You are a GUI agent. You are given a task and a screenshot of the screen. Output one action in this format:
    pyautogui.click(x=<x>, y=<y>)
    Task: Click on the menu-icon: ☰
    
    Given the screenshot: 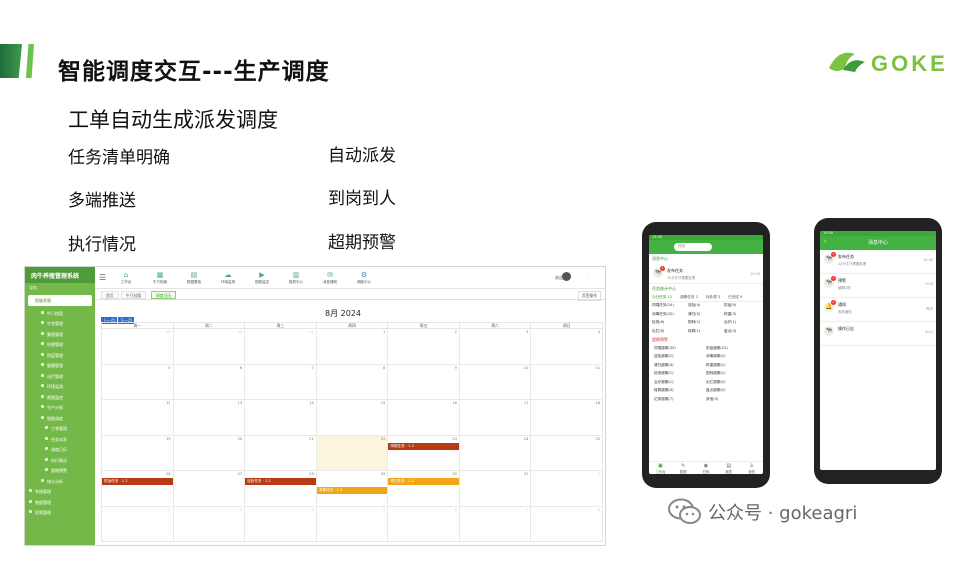 What is the action you would take?
    pyautogui.click(x=102, y=277)
    